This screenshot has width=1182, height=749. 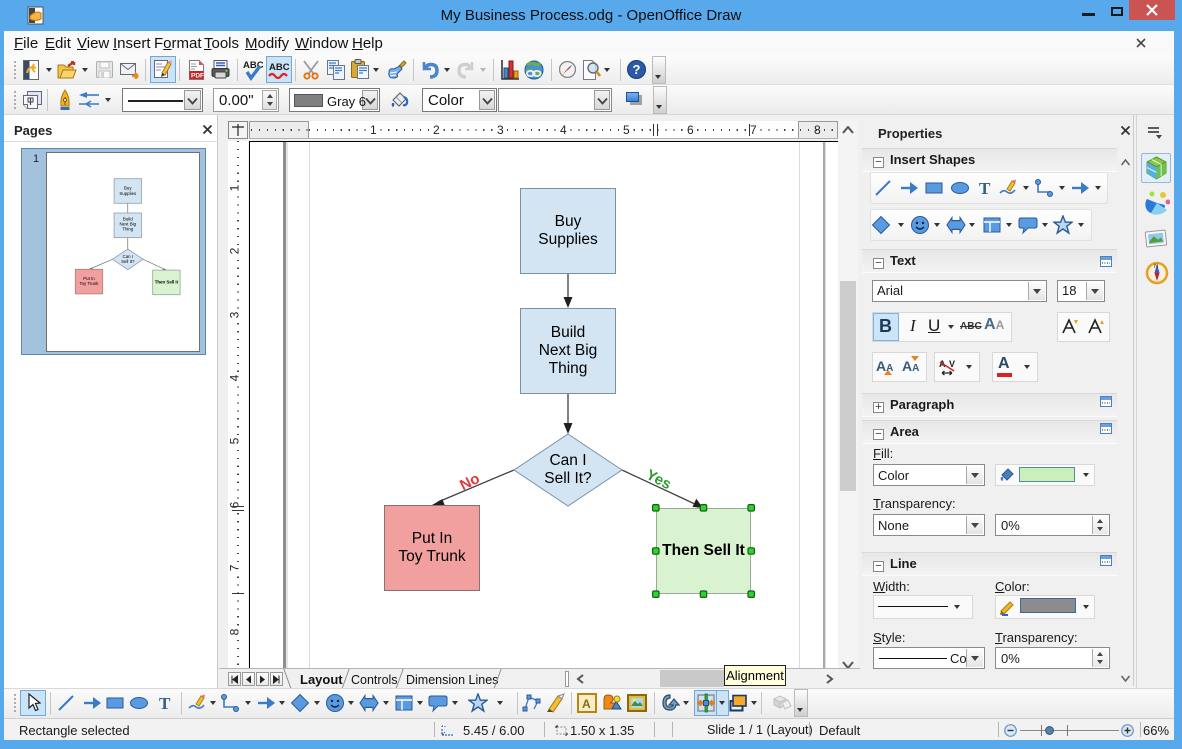 What do you see at coordinates (166, 282) in the screenshot?
I see `svg-text: Then Sell It` at bounding box center [166, 282].